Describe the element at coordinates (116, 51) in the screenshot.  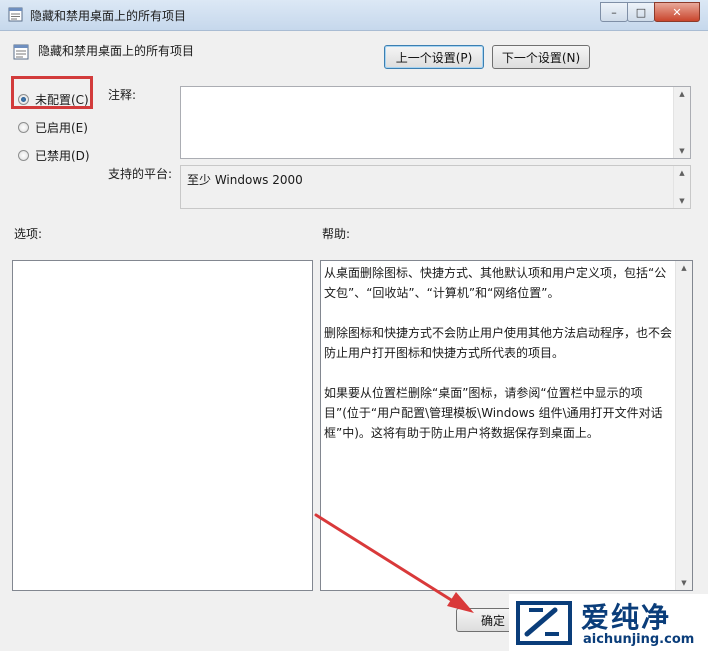
I see `setting-title: 隐藏和禁用桌面上的所有项目` at that location.